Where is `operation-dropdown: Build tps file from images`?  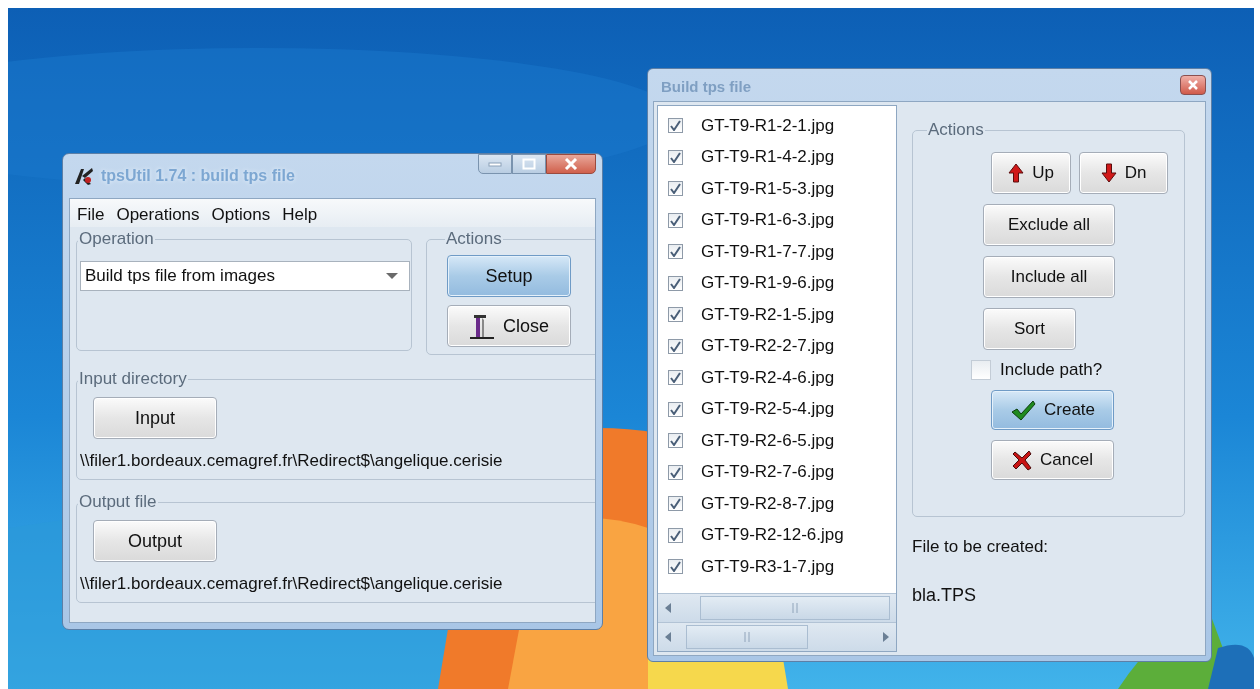 operation-dropdown: Build tps file from images is located at coordinates (245, 276).